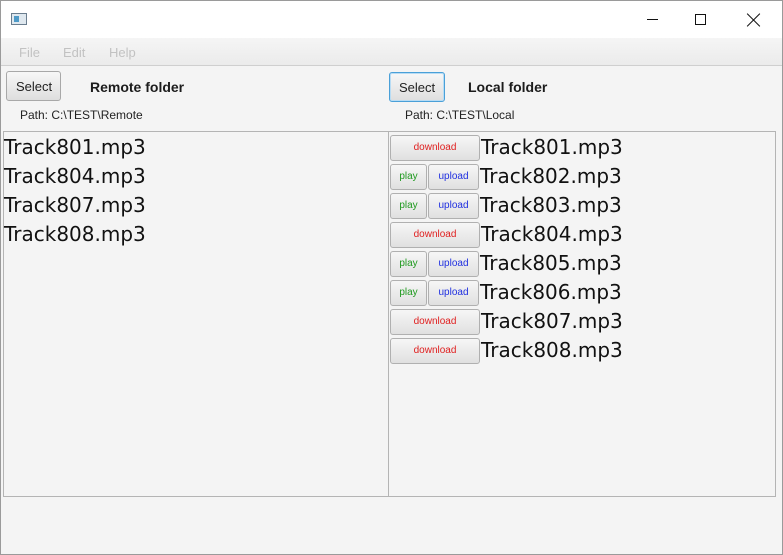 This screenshot has width=783, height=555. What do you see at coordinates (552, 147) in the screenshot?
I see `local-track-name: Track801.mp3` at bounding box center [552, 147].